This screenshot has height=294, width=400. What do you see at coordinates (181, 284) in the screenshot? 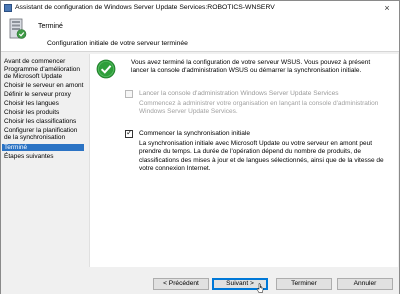
I see `previous-button: < Précédent` at bounding box center [181, 284].